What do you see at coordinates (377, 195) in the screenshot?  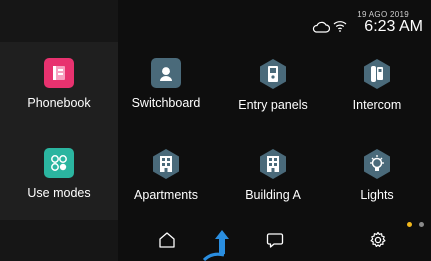 I see `tile-label: Lights` at bounding box center [377, 195].